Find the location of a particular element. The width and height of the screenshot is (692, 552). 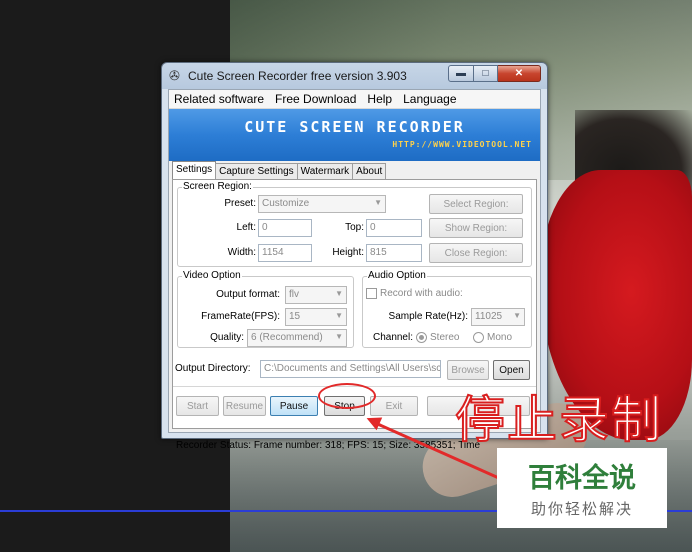

select-region-button: Select Region: is located at coordinates (476, 204).